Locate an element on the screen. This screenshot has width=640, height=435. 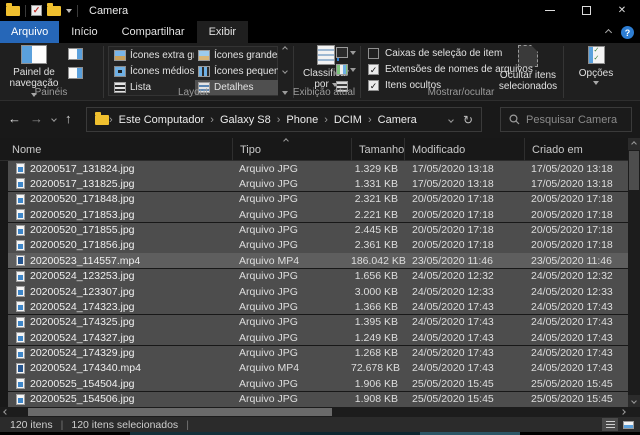
scroll-left-icon is located at coordinates (5, 412).